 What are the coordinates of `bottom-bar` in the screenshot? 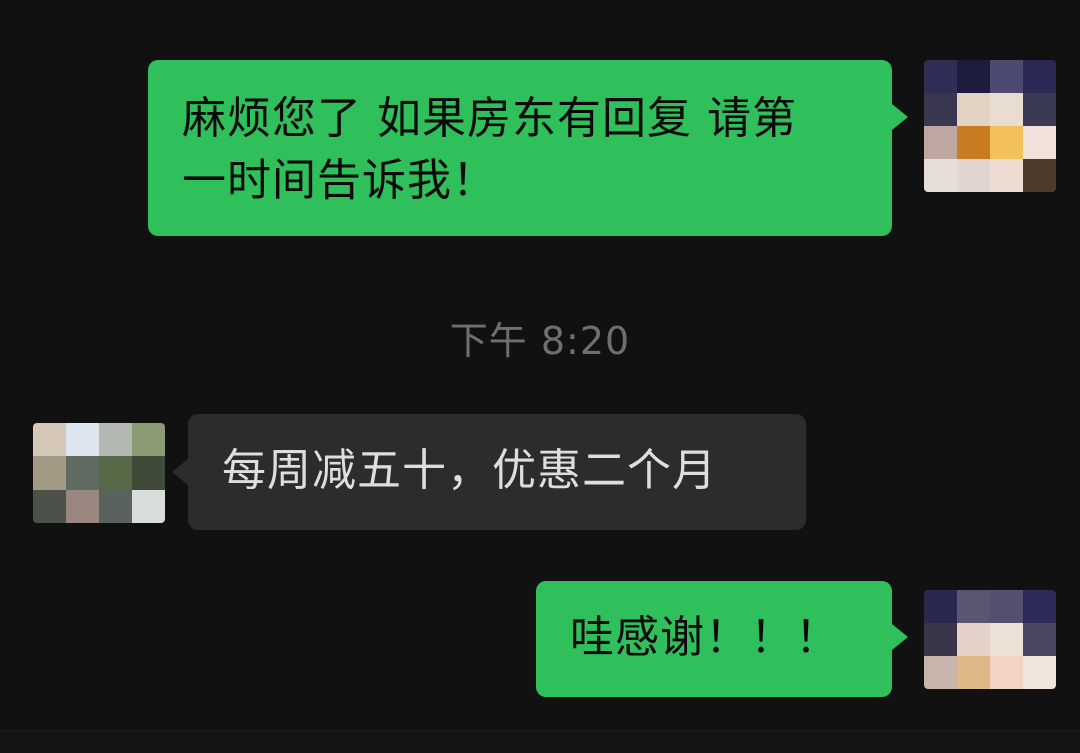 It's located at (540, 741).